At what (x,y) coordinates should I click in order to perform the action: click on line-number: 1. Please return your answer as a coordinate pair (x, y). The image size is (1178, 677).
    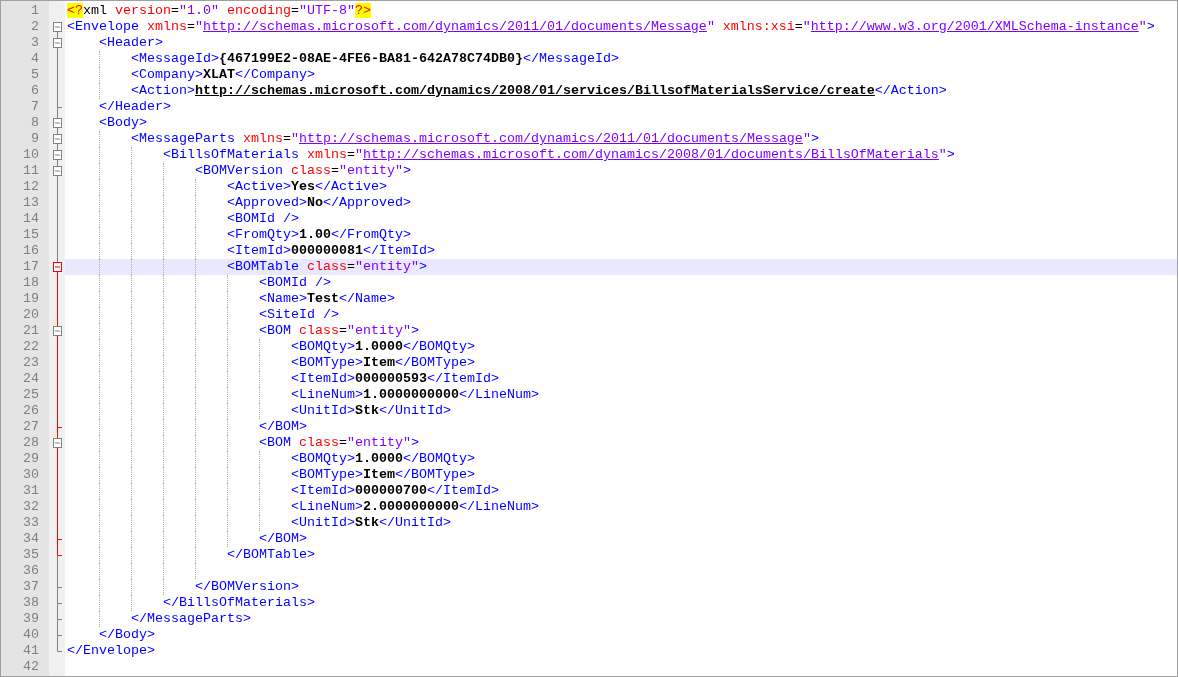
    Looking at the image, I should click on (35, 11).